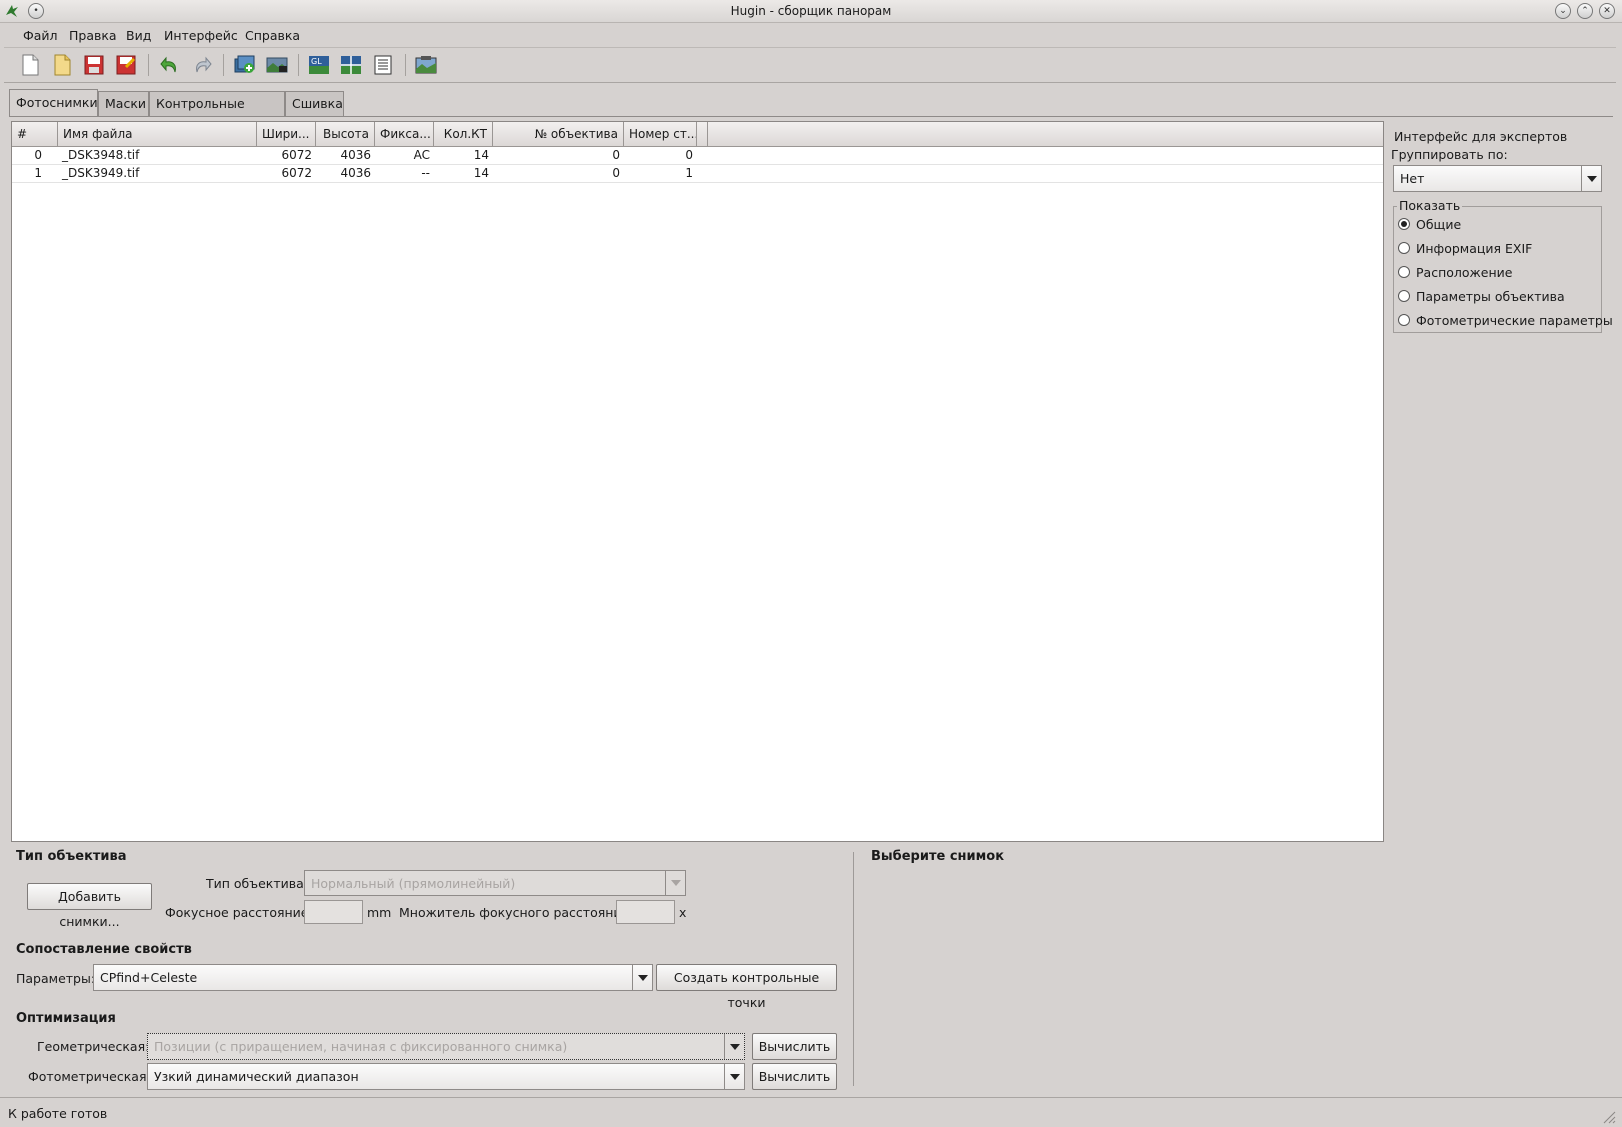 The width and height of the screenshot is (1622, 1127). Describe the element at coordinates (351, 65) in the screenshot. I see `fast-preview-icon` at that location.